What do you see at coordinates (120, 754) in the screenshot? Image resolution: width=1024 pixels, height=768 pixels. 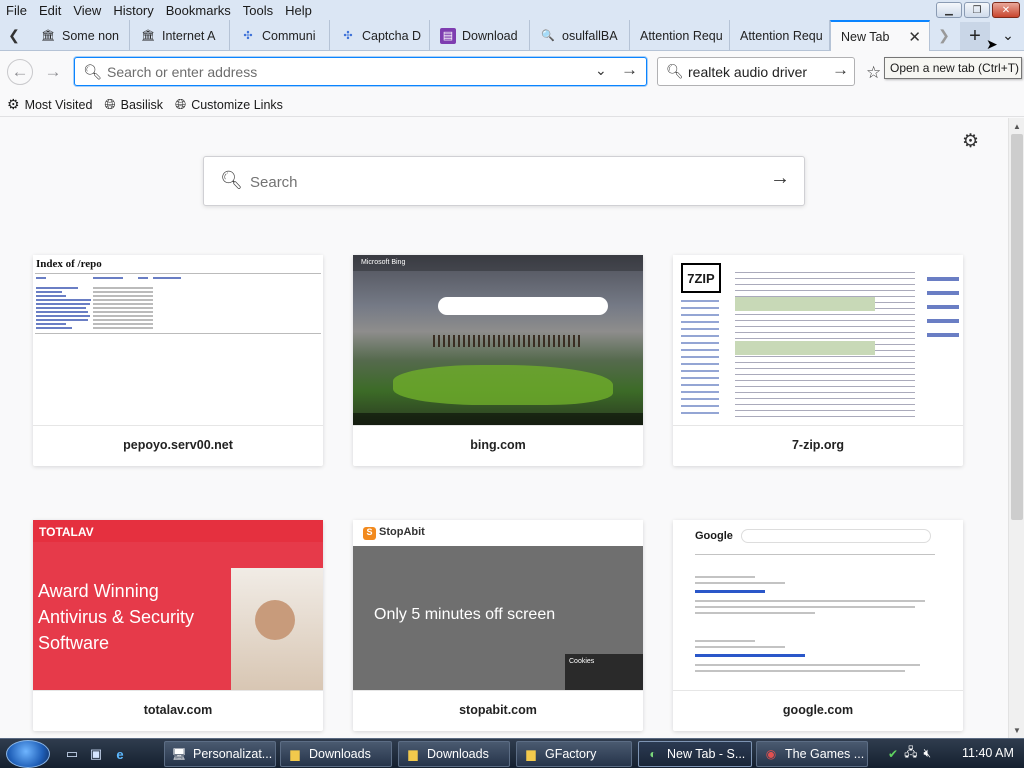 I see `internet-explorer-icon: e` at bounding box center [120, 754].